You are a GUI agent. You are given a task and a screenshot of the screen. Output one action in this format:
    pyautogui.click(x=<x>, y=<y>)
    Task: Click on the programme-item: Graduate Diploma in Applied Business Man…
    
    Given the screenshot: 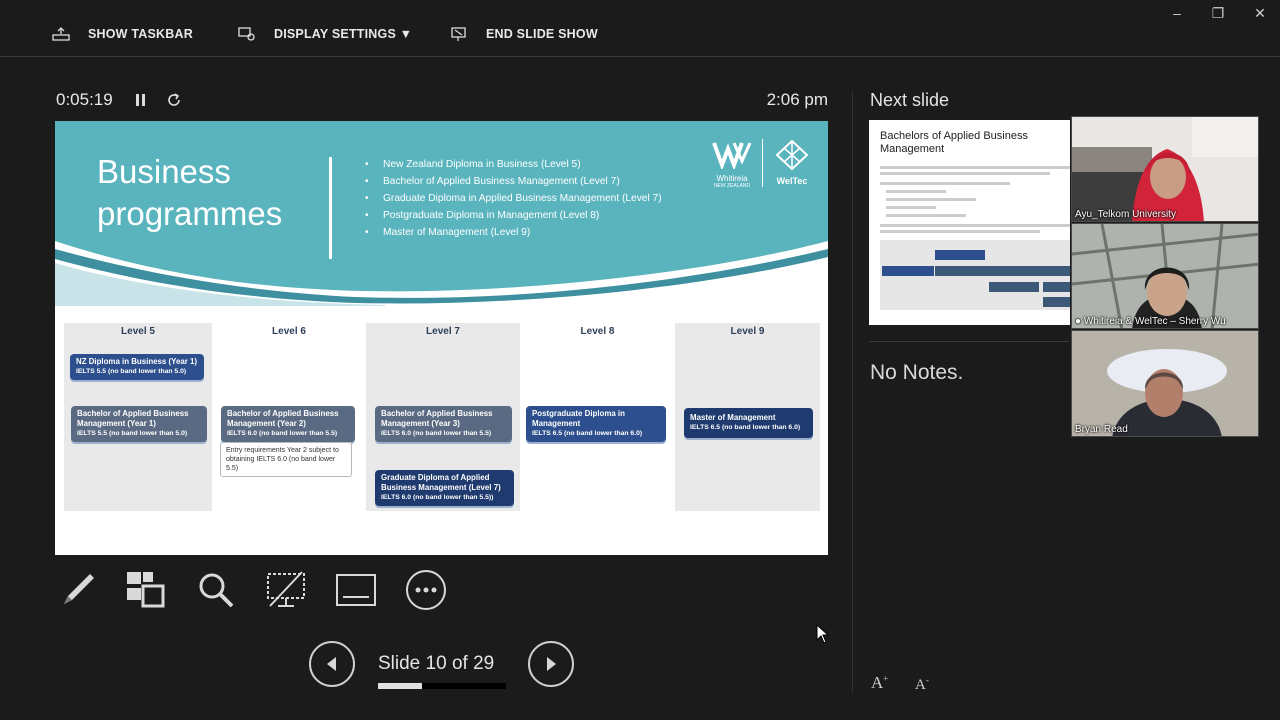 What is the action you would take?
    pyautogui.click(x=513, y=198)
    